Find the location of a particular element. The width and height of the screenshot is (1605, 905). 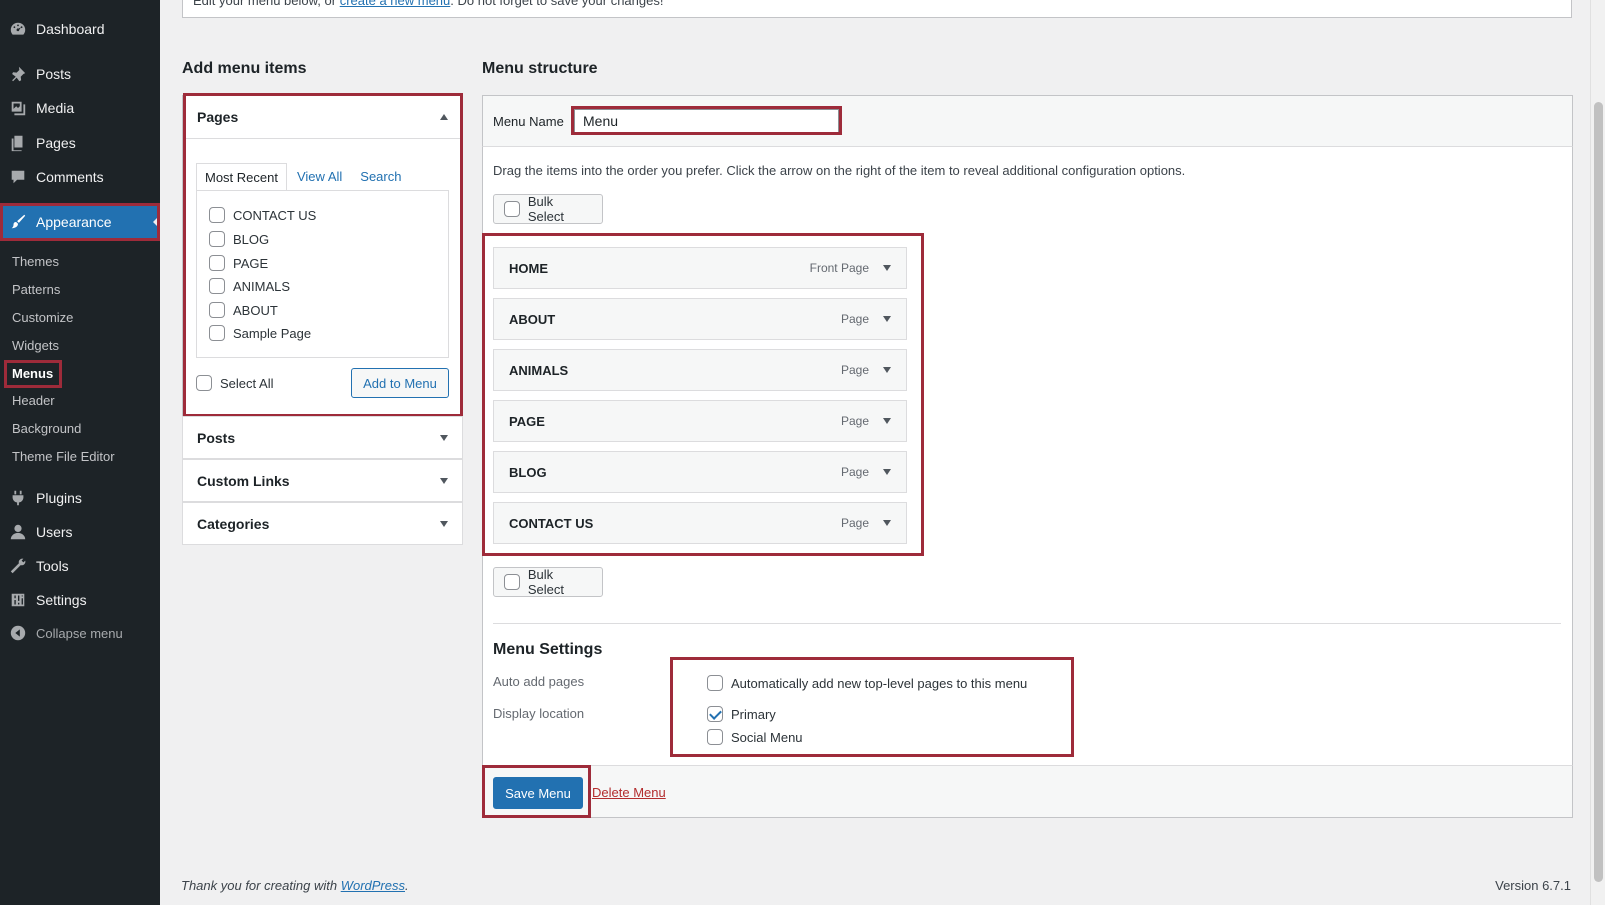

categories-section-title: Categories is located at coordinates (233, 523).